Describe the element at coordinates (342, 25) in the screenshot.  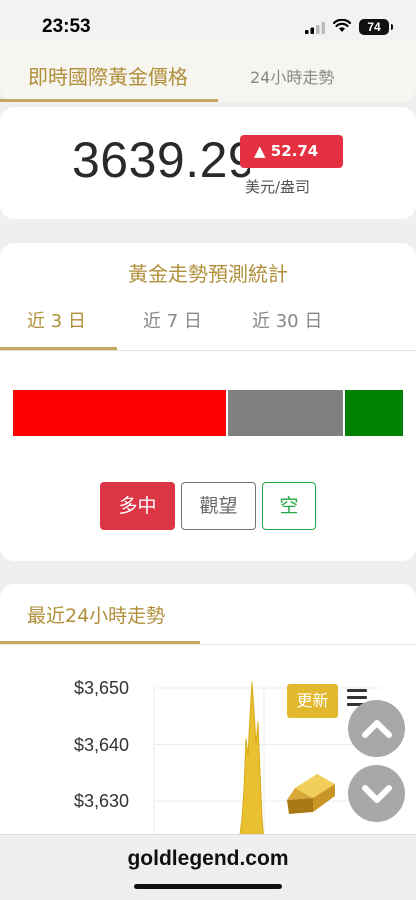
I see `wifi-icon` at that location.